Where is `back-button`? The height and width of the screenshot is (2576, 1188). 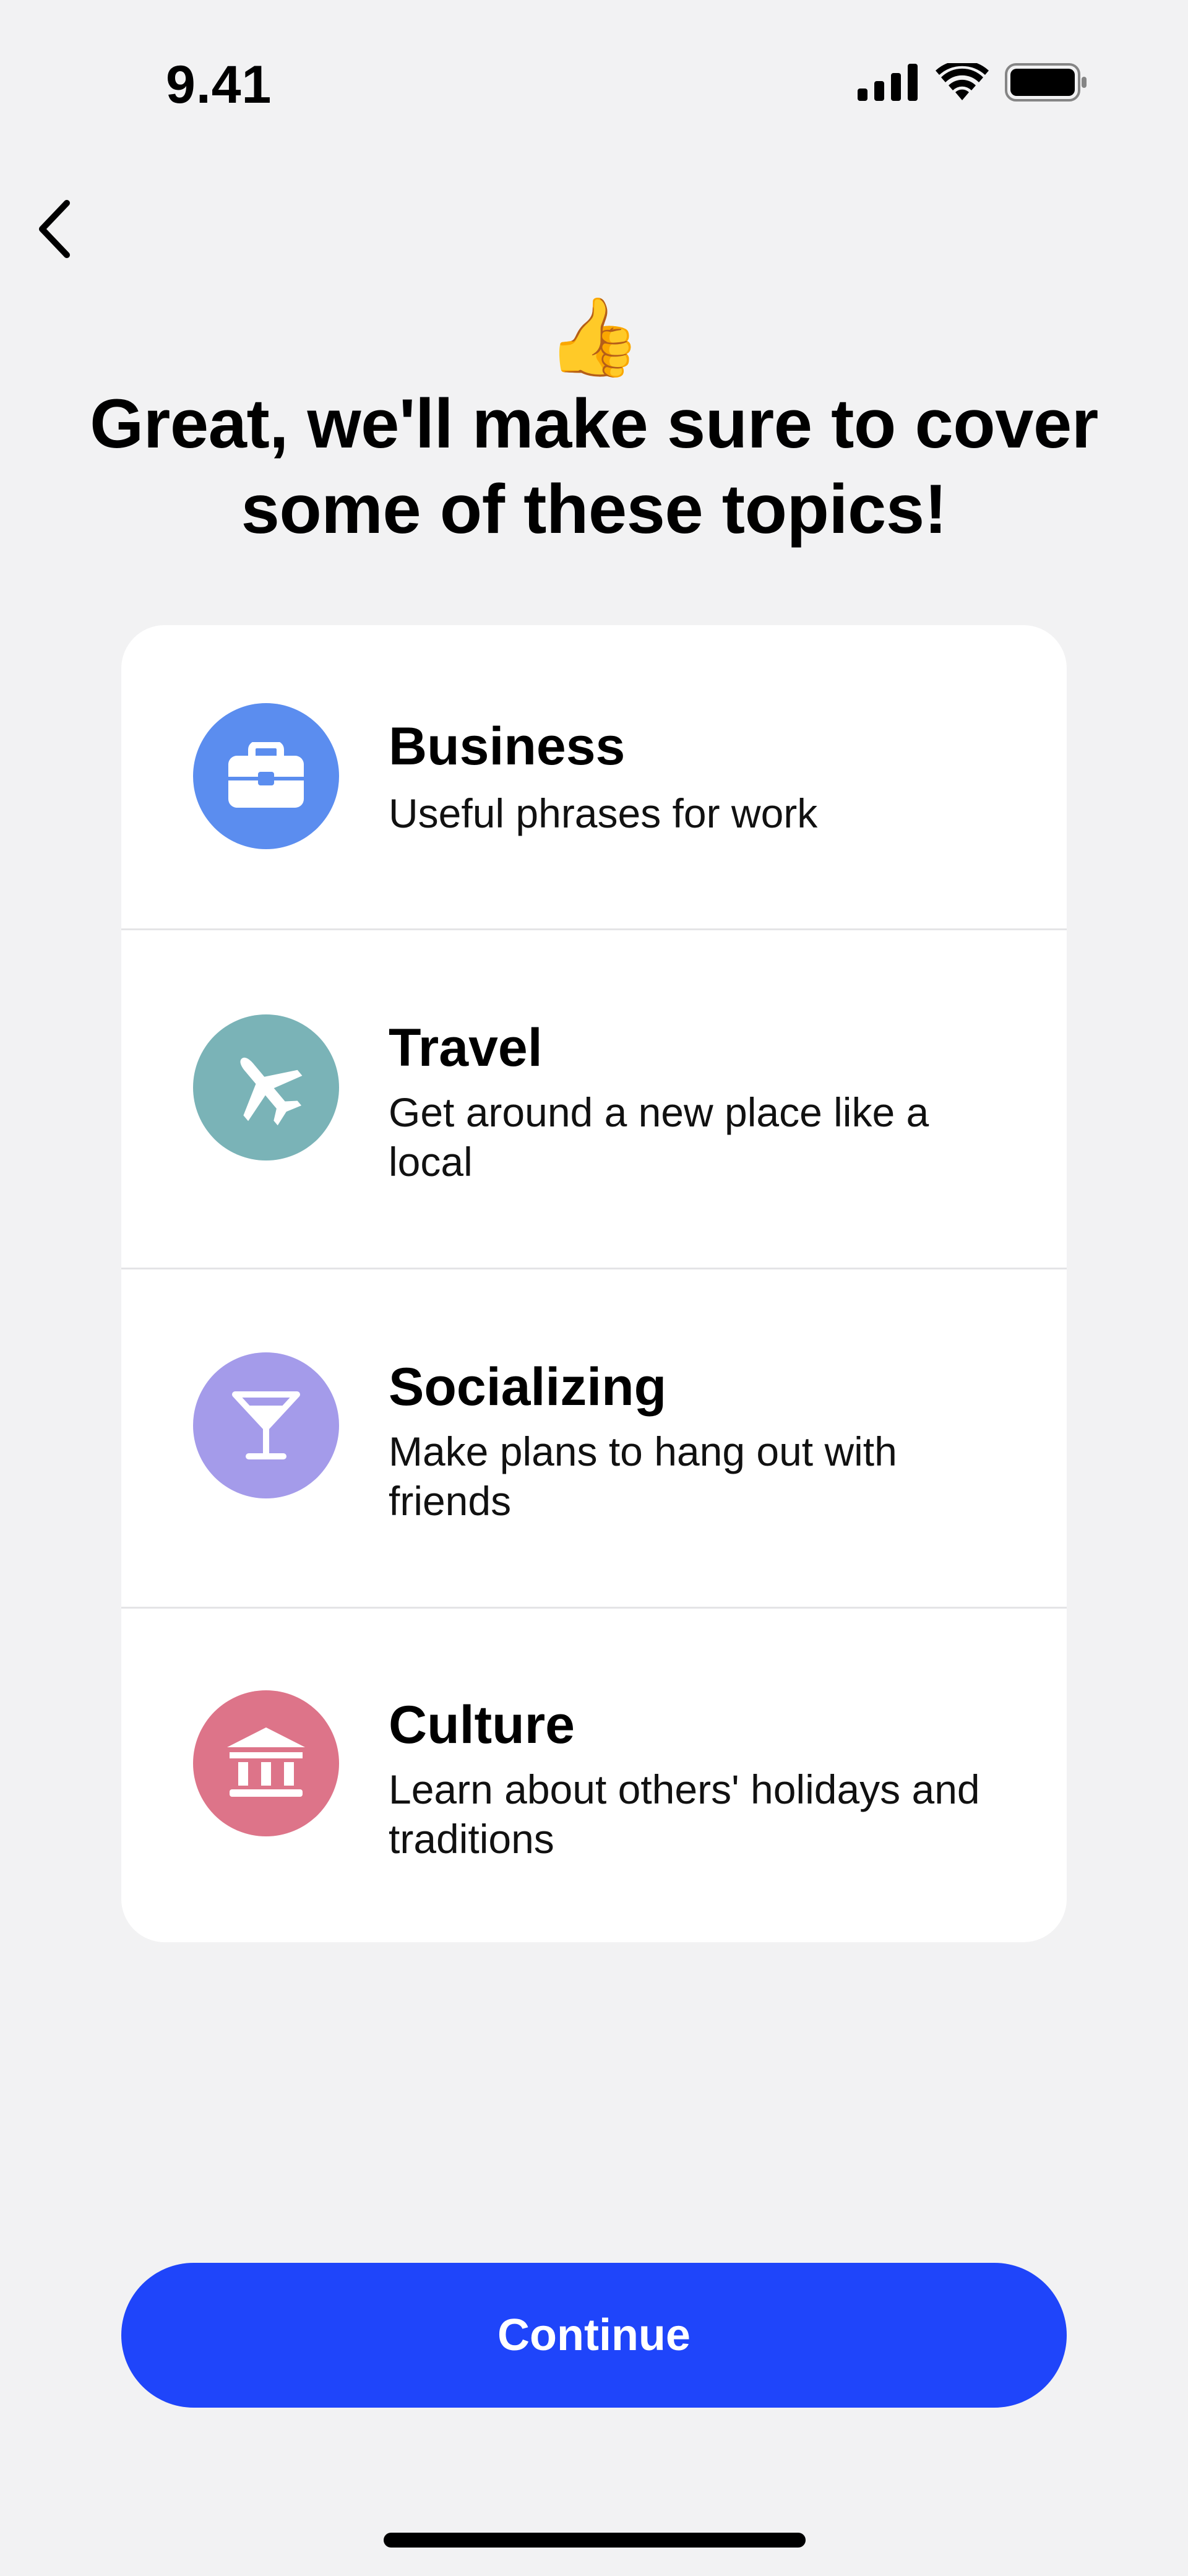 back-button is located at coordinates (54, 229).